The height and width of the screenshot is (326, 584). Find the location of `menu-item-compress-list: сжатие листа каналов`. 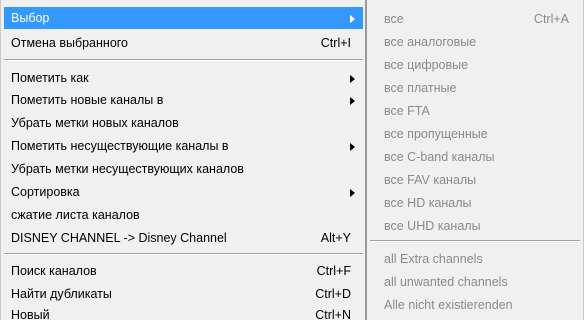

menu-item-compress-list: сжатие листа каналов is located at coordinates (183, 215).